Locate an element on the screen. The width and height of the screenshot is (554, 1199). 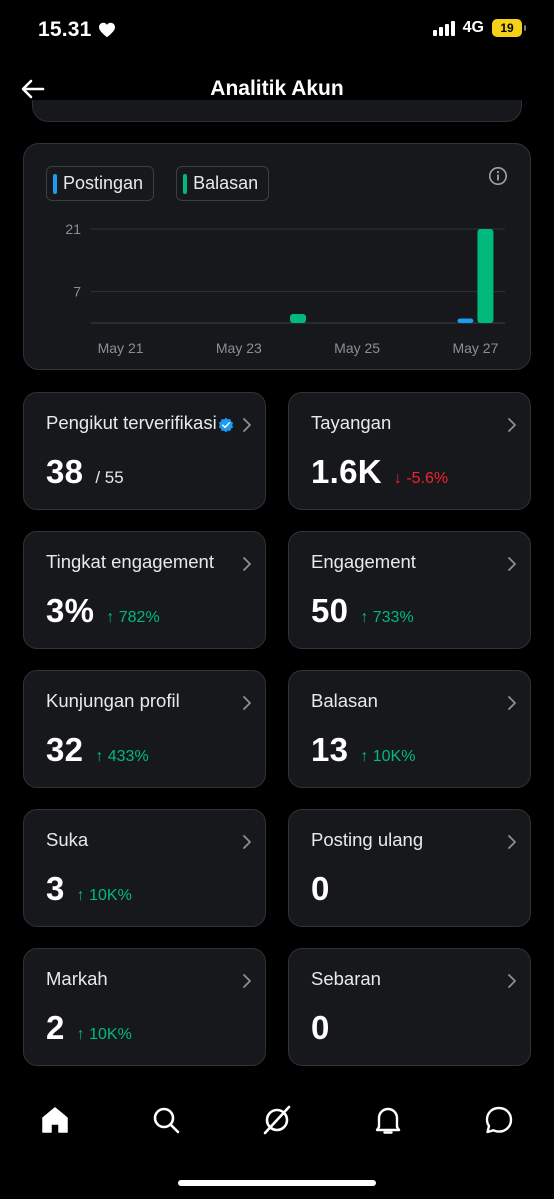
y-tick-label: 21 is located at coordinates (73, 229).